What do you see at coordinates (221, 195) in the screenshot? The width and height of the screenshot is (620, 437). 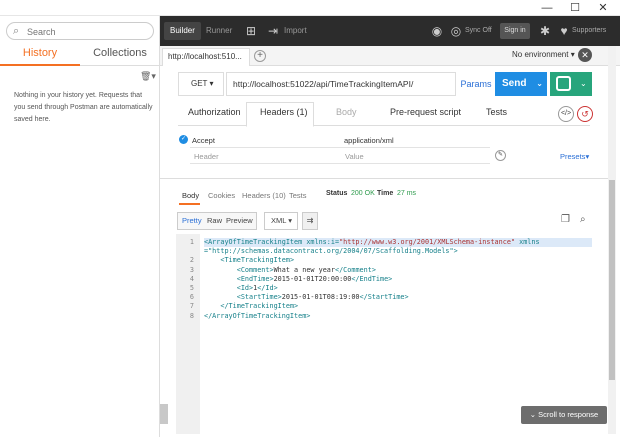 I see `response-tab-cookies: Cookies` at bounding box center [221, 195].